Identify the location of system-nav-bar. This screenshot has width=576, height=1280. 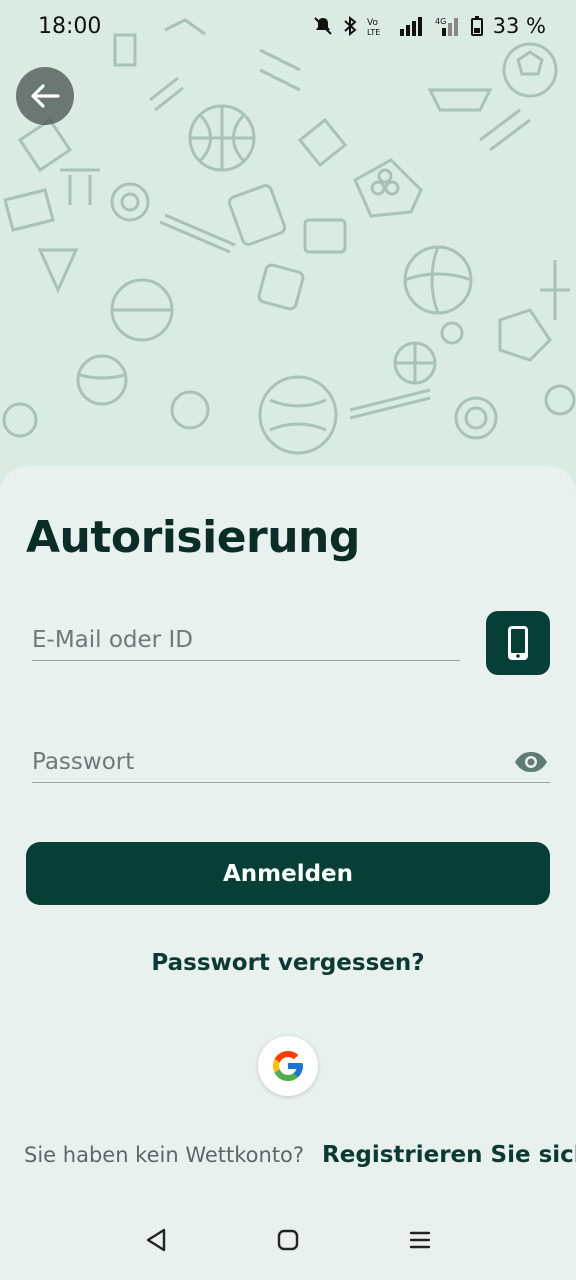
(288, 1240).